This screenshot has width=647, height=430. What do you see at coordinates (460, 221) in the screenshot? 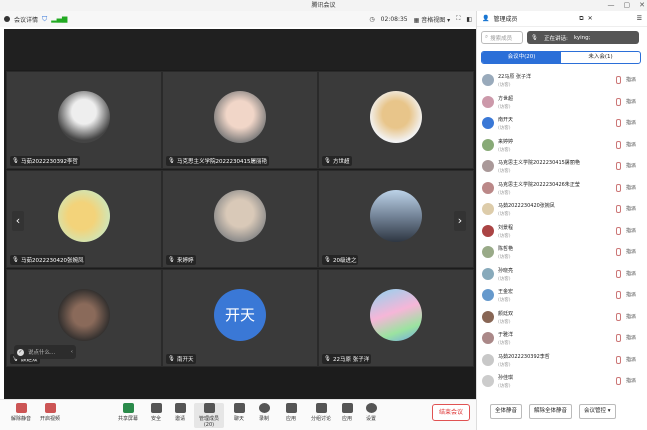
I see `next-page-button: ›` at bounding box center [460, 221].